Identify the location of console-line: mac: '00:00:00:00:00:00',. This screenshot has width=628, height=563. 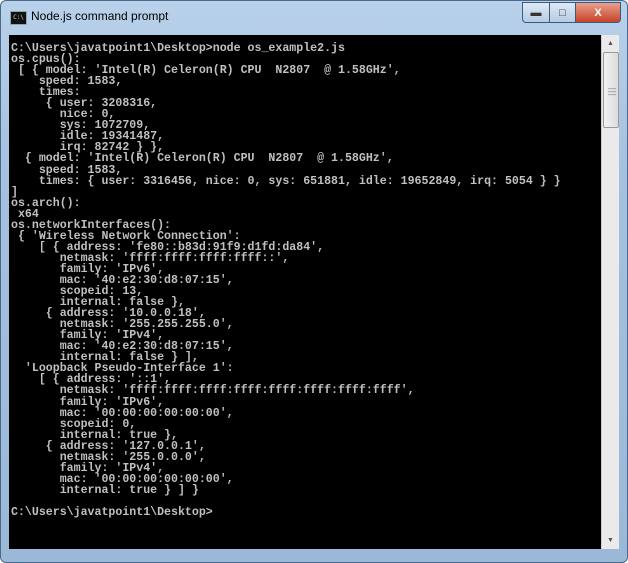
(122, 413).